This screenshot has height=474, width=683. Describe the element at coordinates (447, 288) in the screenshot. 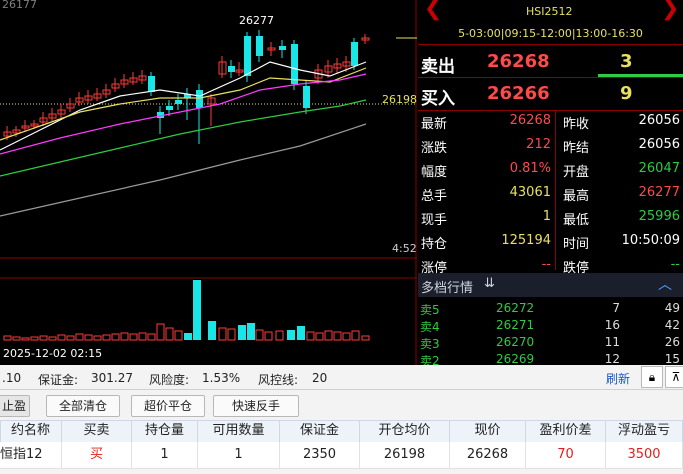

I see `depth-title: 多档行情` at that location.